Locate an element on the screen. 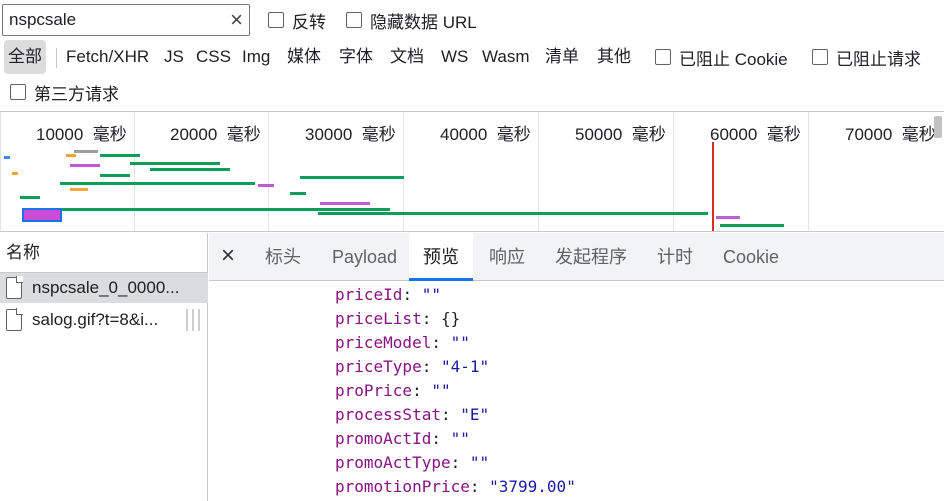 Image resolution: width=944 pixels, height=501 pixels. timeline-selection is located at coordinates (42, 215).